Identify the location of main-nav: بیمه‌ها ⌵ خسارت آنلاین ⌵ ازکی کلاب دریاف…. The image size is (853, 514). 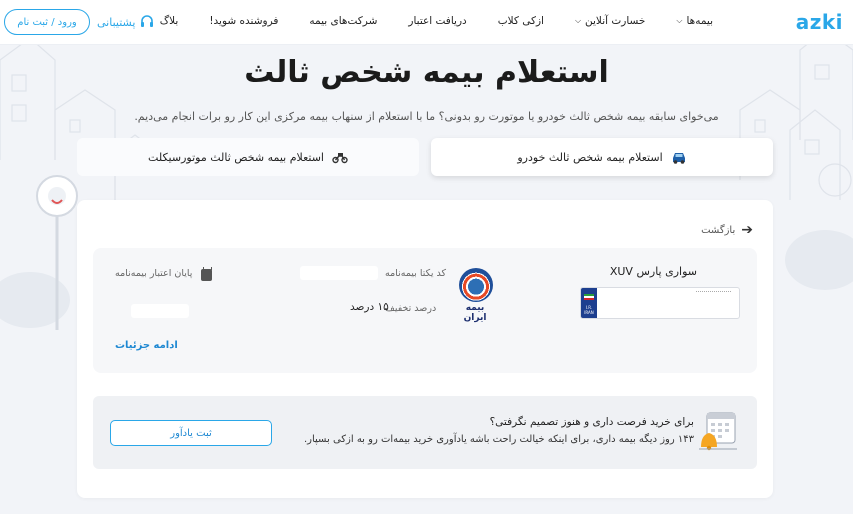
(421, 21).